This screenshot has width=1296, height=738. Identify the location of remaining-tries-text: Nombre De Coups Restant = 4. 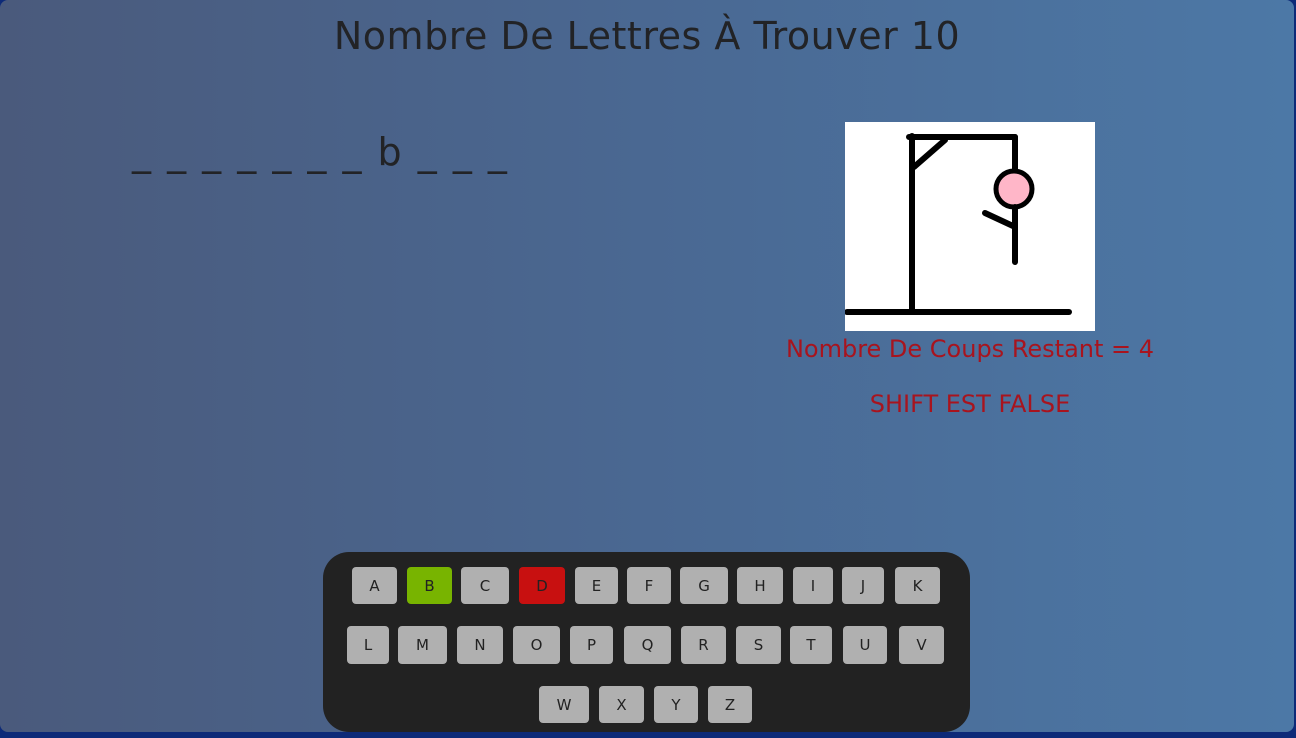
(970, 349).